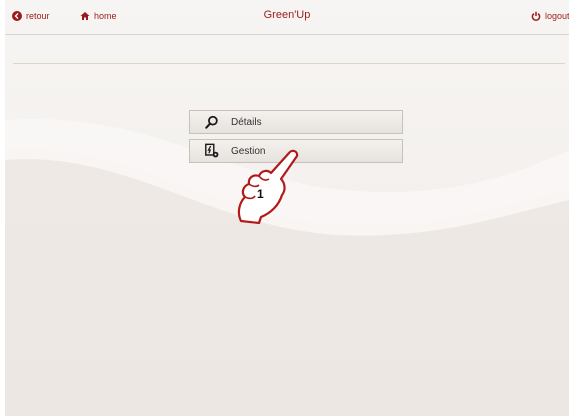 The image size is (574, 416). What do you see at coordinates (212, 151) in the screenshot?
I see `management-icon` at bounding box center [212, 151].